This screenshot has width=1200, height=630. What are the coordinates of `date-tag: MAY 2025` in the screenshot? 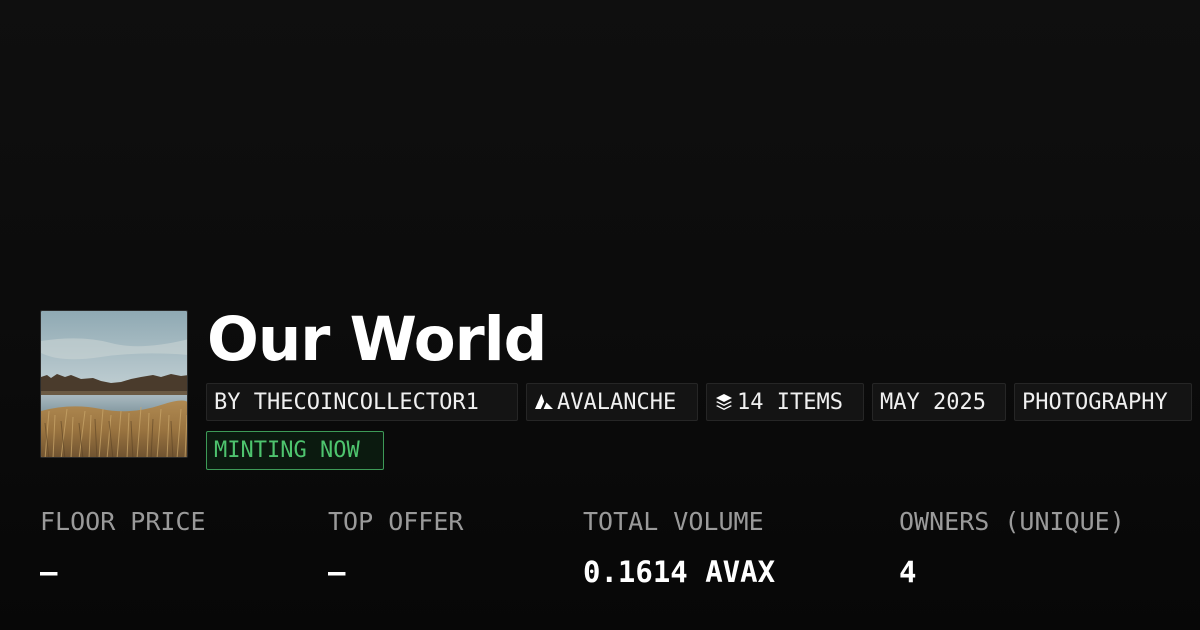 It's located at (939, 402).